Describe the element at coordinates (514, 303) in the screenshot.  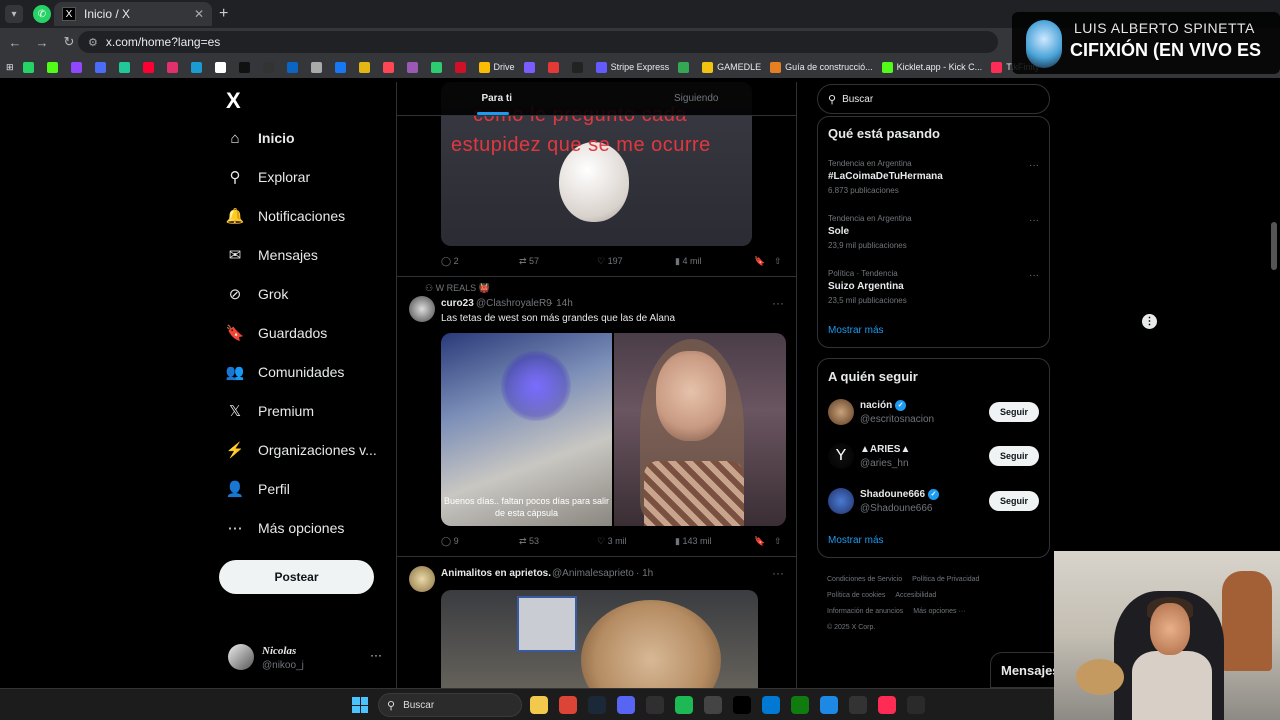
I see `author-handle: @ClashroyaleR9` at that location.